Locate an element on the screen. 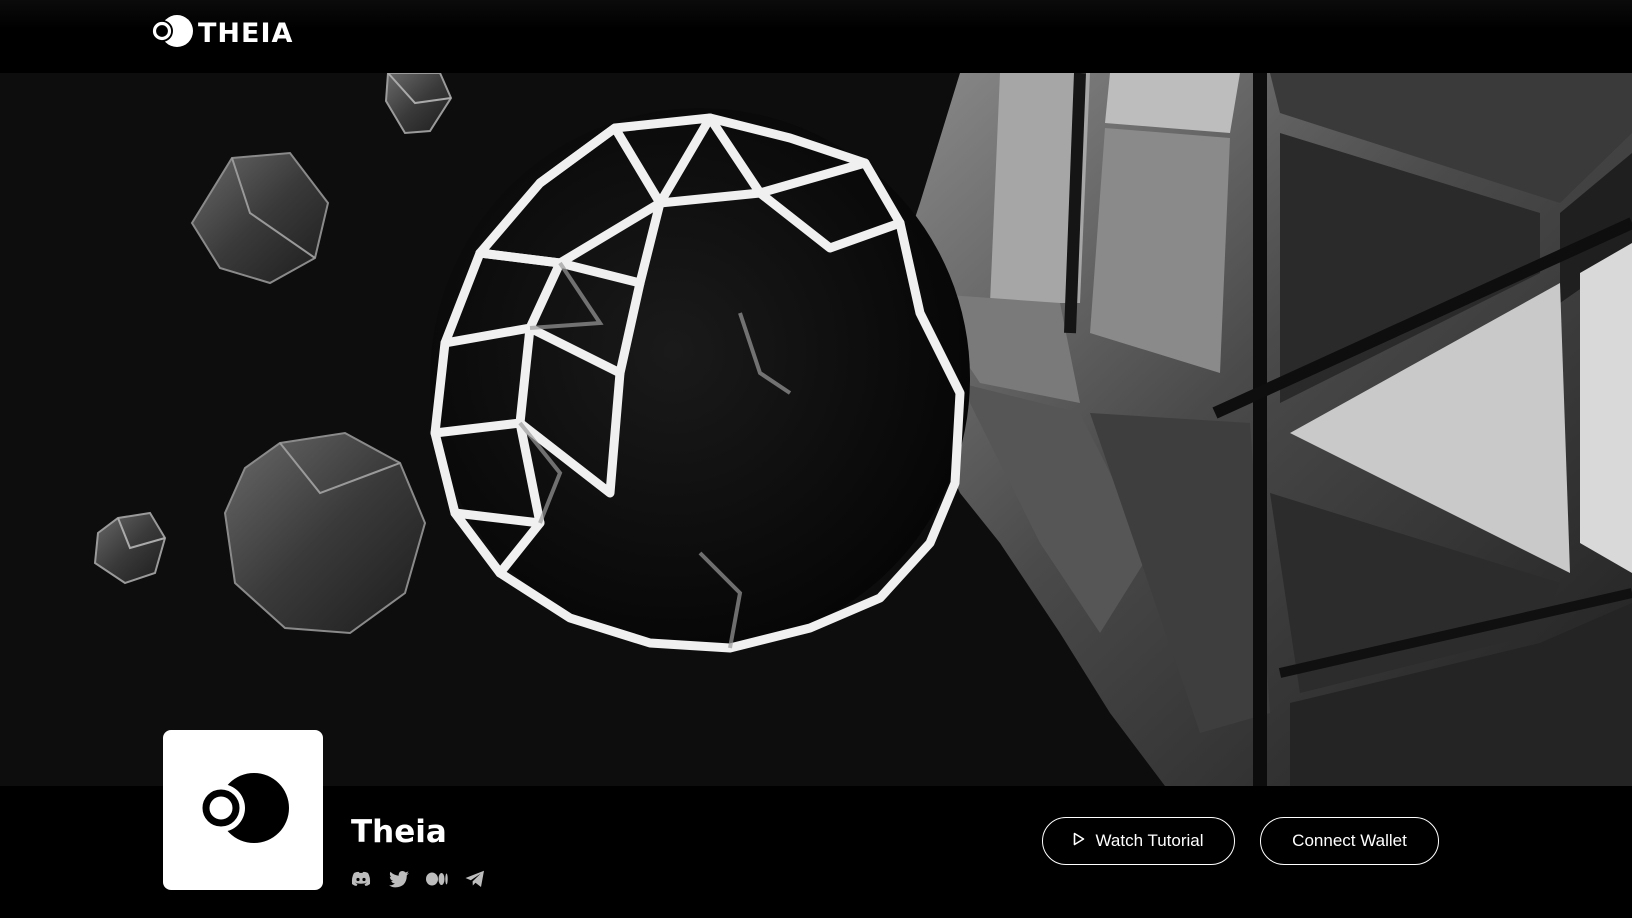 This screenshot has height=918, width=1632. watch-tutorial-label: Watch Tutorial is located at coordinates (1149, 840).